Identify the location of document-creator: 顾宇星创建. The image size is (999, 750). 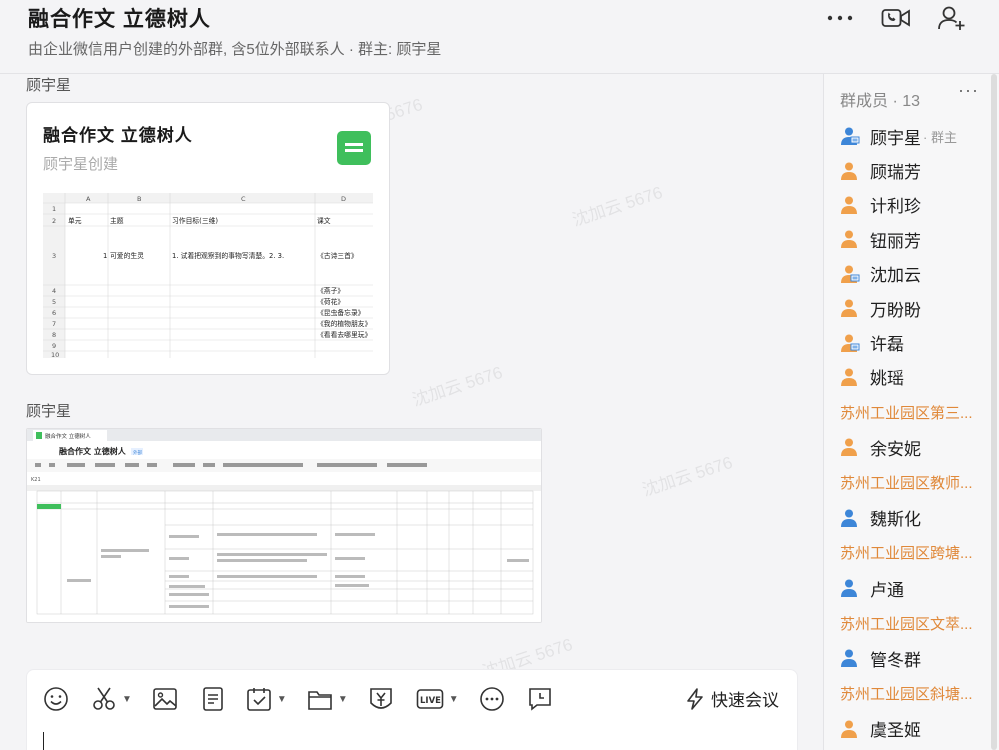
(81, 164).